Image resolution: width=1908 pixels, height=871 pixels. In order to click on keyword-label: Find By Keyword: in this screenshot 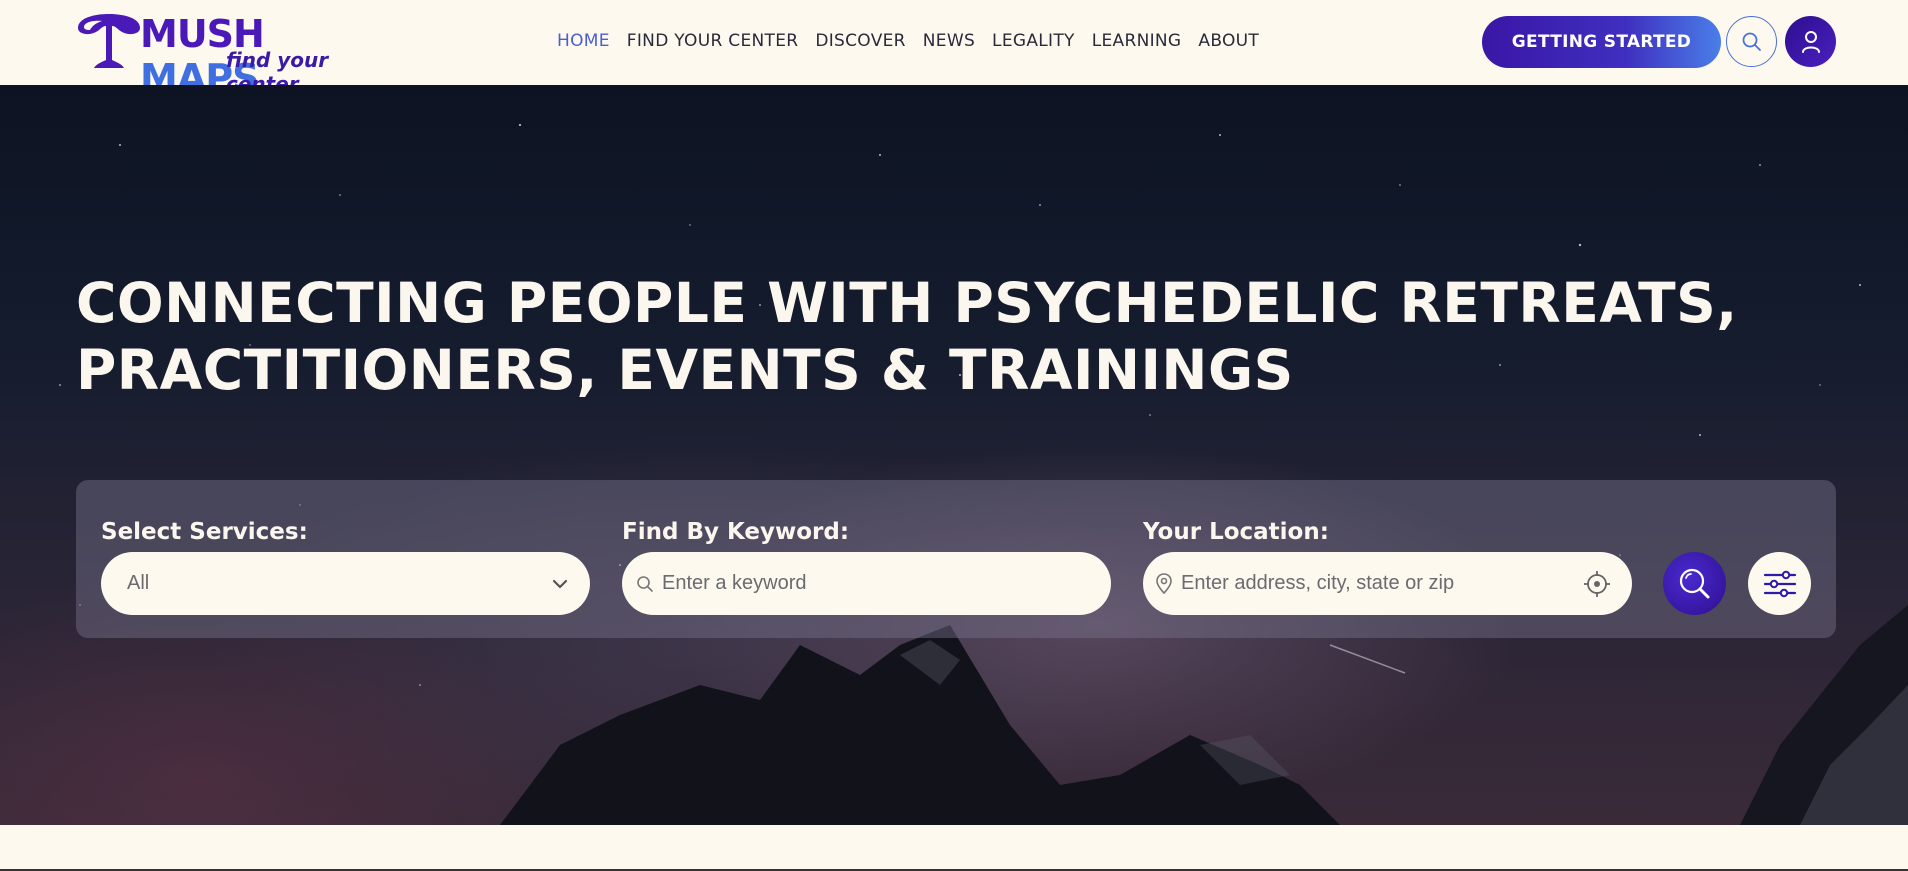, I will do `click(736, 532)`.